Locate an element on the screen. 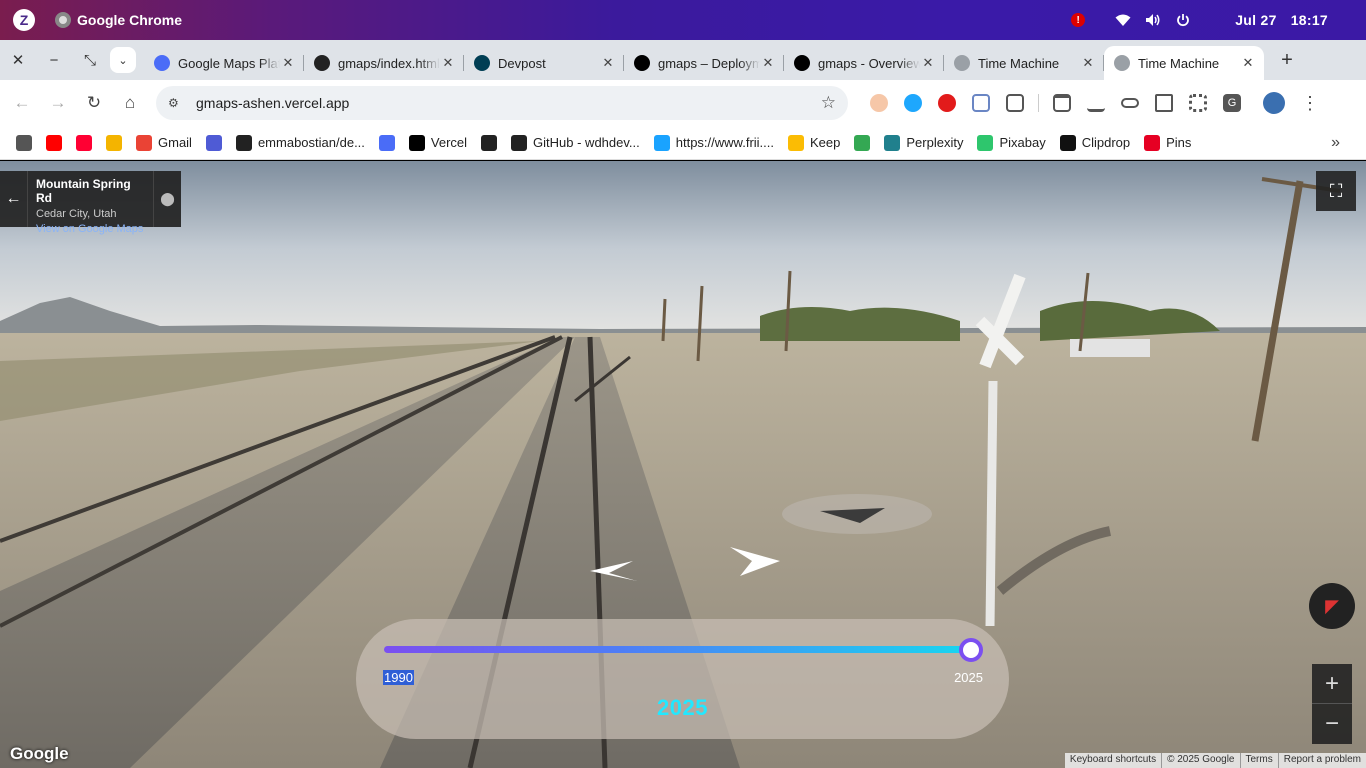 The image size is (1366, 768). view-on-google-maps-link: View on Google Maps is located at coordinates (90, 229).